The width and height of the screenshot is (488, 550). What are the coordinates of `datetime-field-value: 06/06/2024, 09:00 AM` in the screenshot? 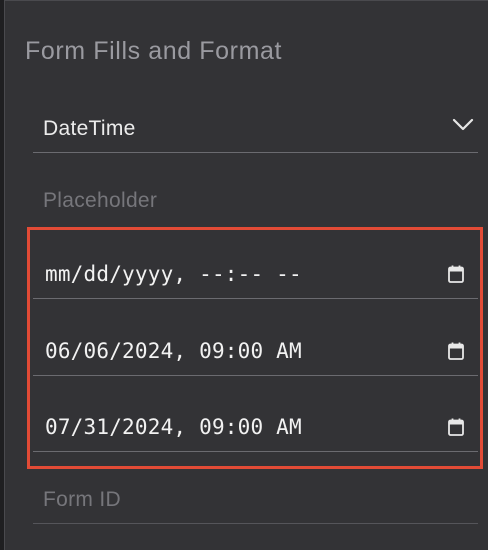 It's located at (173, 351).